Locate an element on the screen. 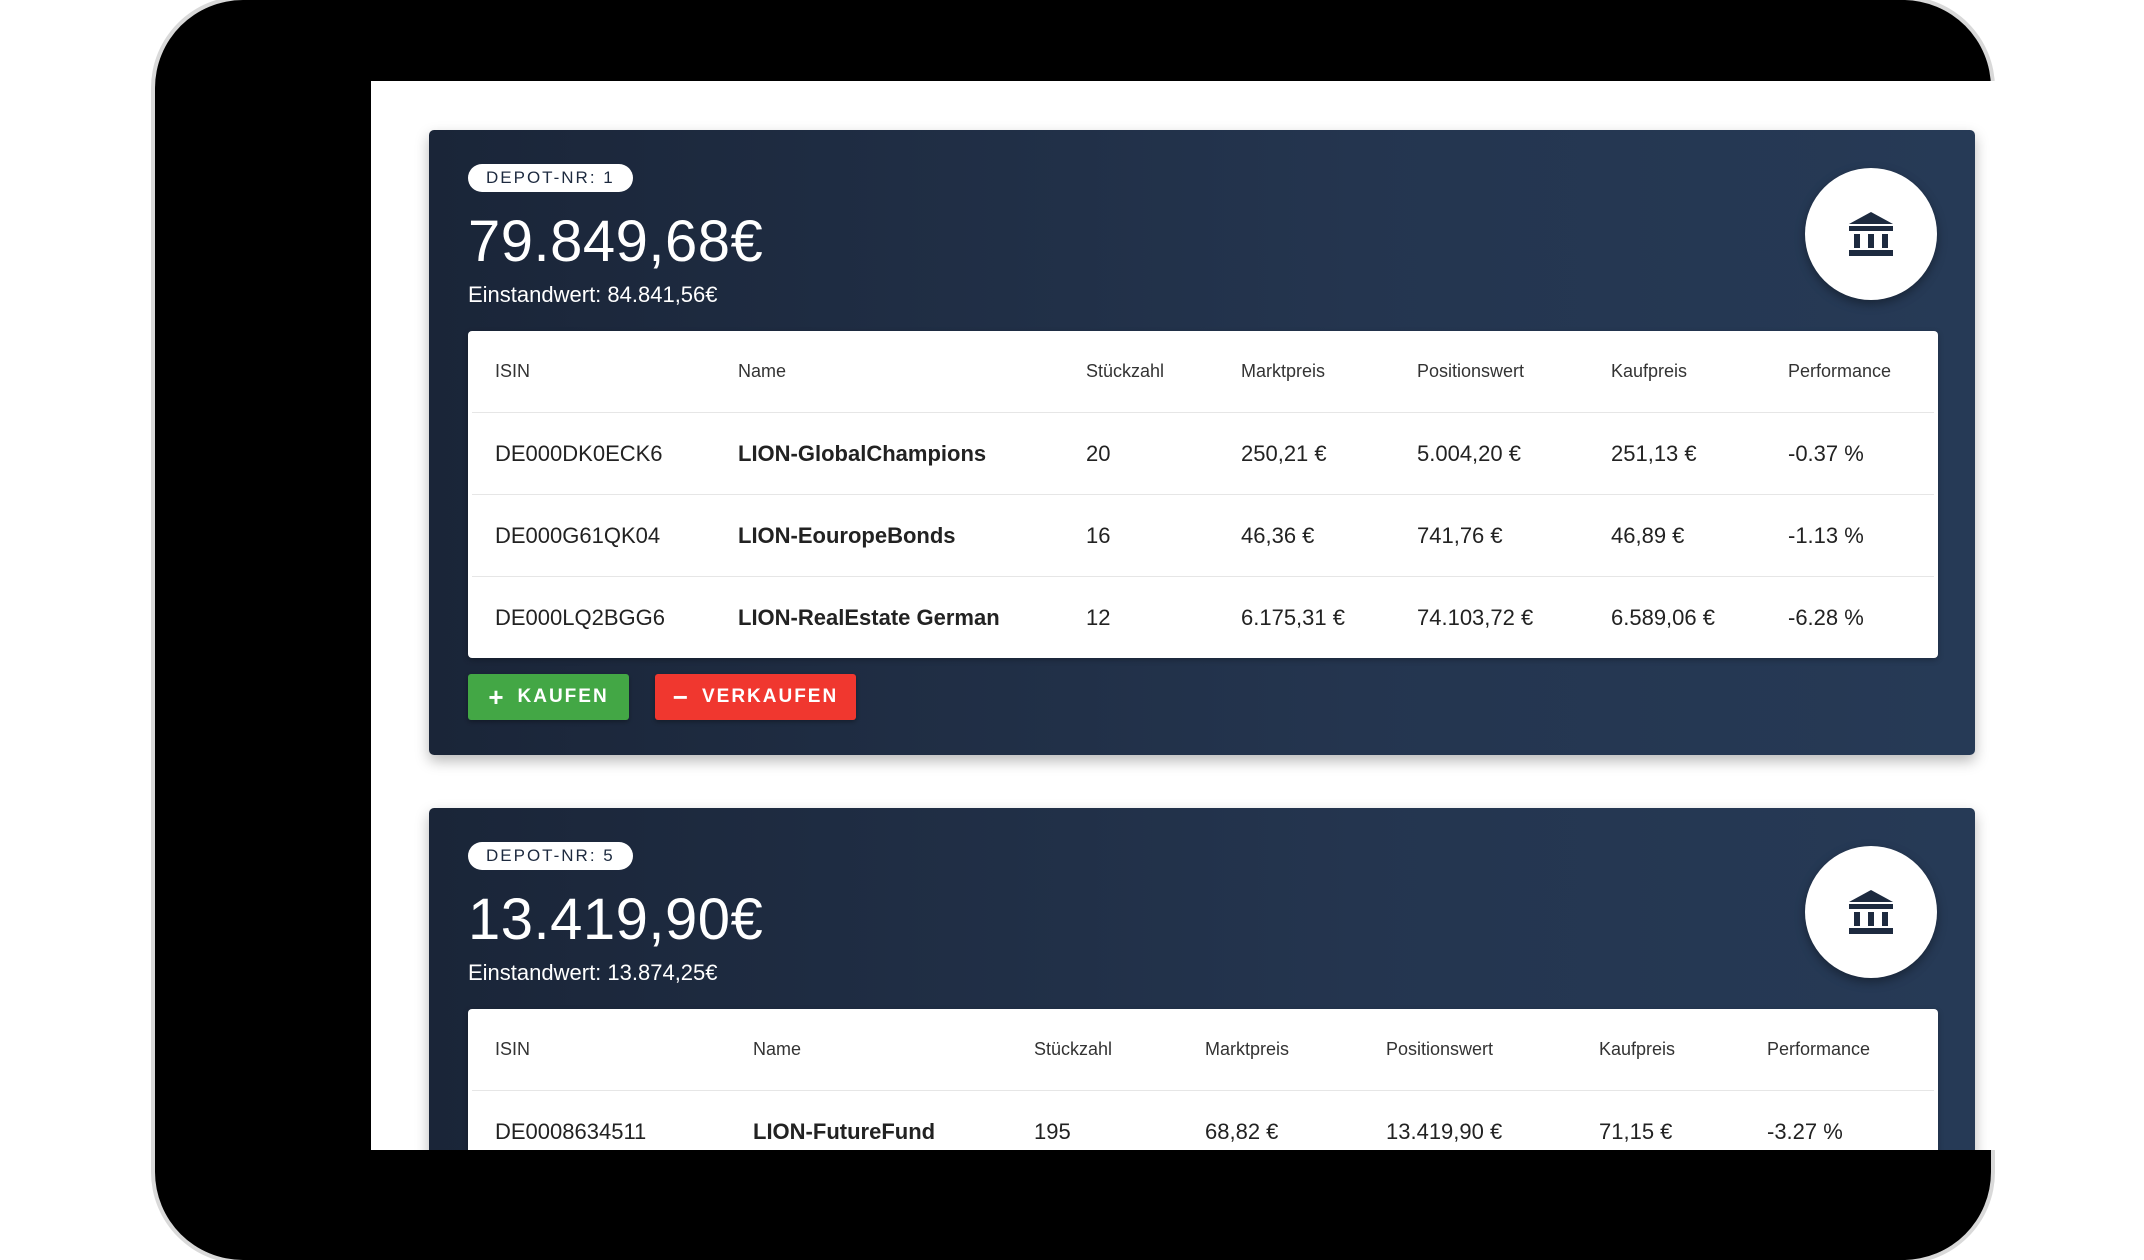 Image resolution: width=2144 pixels, height=1260 pixels. depot-invested-value: Einstandwert: 13.874,25€ is located at coordinates (593, 972).